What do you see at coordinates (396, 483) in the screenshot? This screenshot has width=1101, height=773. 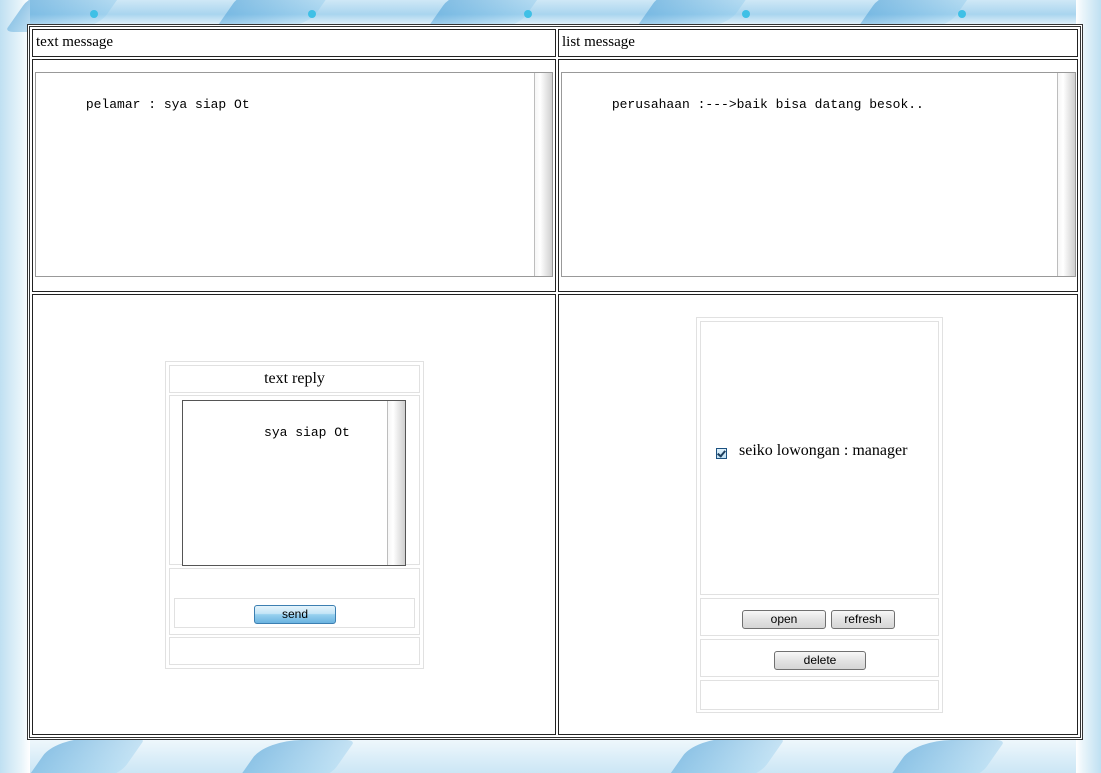 I see `reply-scrollbar` at bounding box center [396, 483].